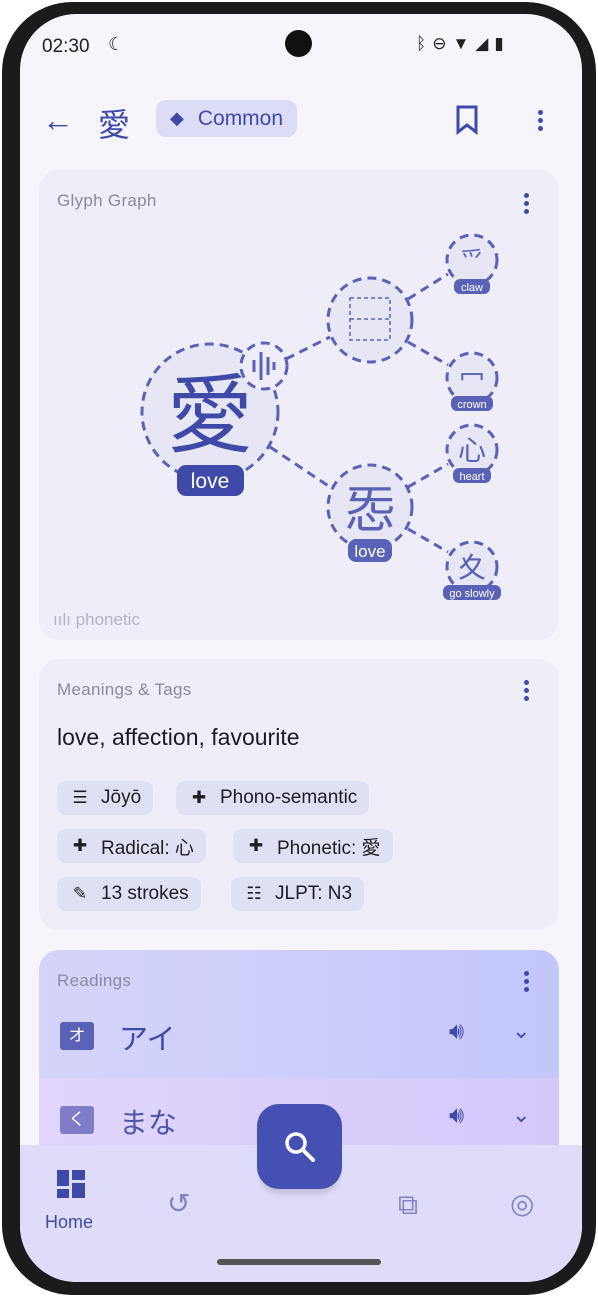  I want to click on search-icon, so click(300, 1147).